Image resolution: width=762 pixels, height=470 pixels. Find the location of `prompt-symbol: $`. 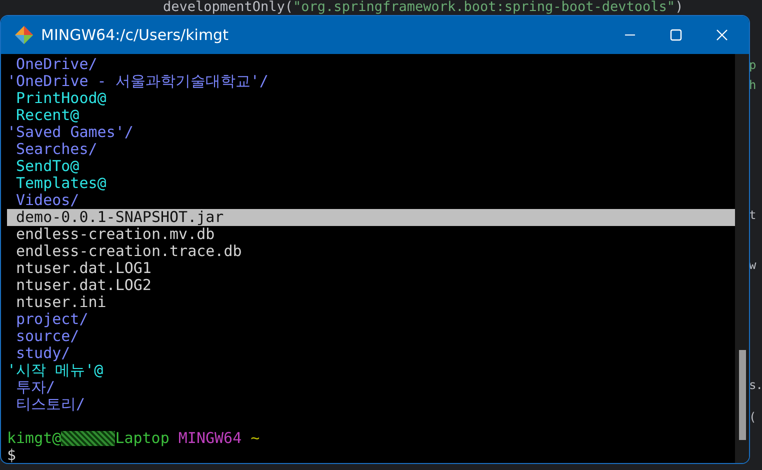

prompt-symbol: $ is located at coordinates (11, 454).